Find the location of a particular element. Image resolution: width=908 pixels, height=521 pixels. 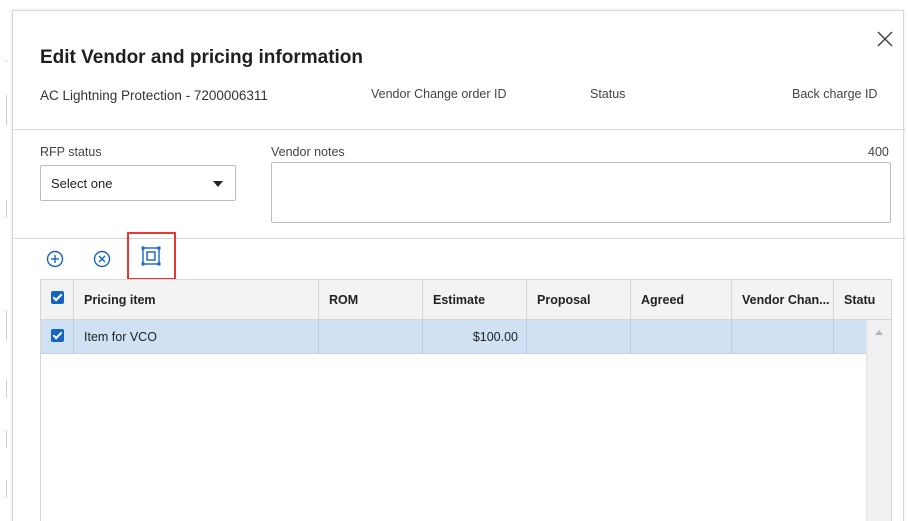

pricing-item-cell: Item for VCO is located at coordinates (196, 337).